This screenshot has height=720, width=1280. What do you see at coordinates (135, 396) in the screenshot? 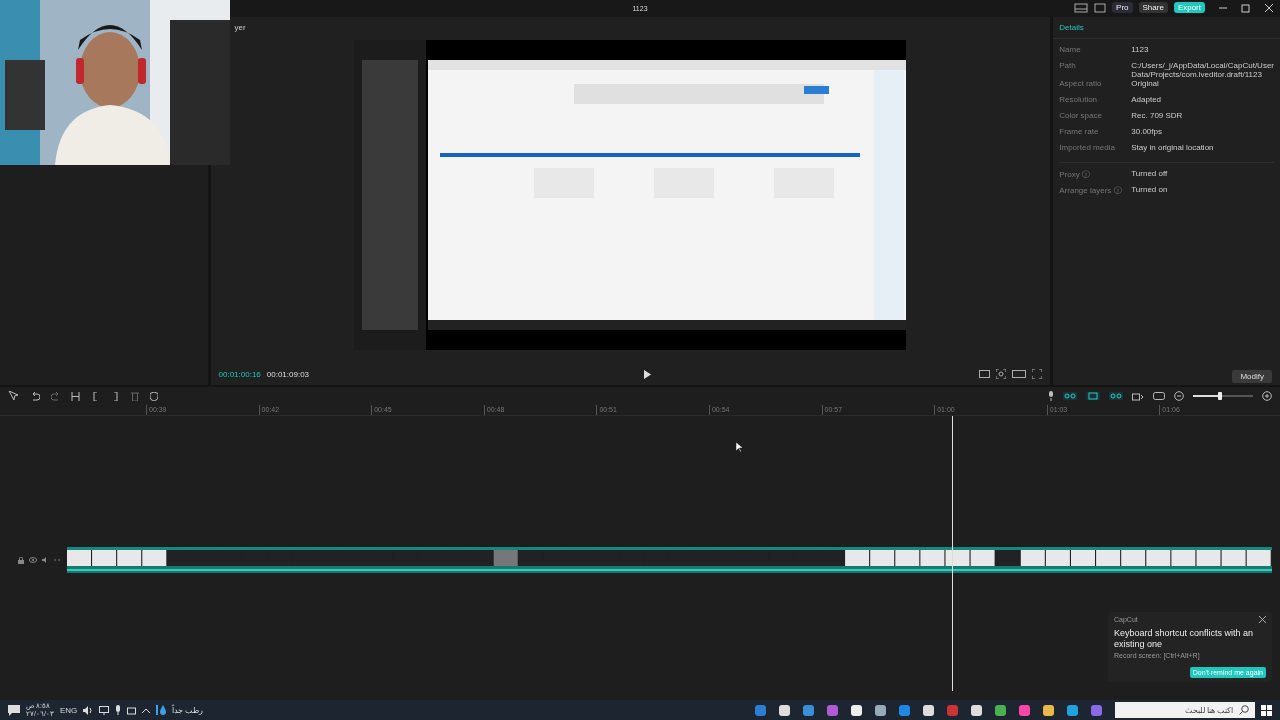
I see `delete-icon` at bounding box center [135, 396].